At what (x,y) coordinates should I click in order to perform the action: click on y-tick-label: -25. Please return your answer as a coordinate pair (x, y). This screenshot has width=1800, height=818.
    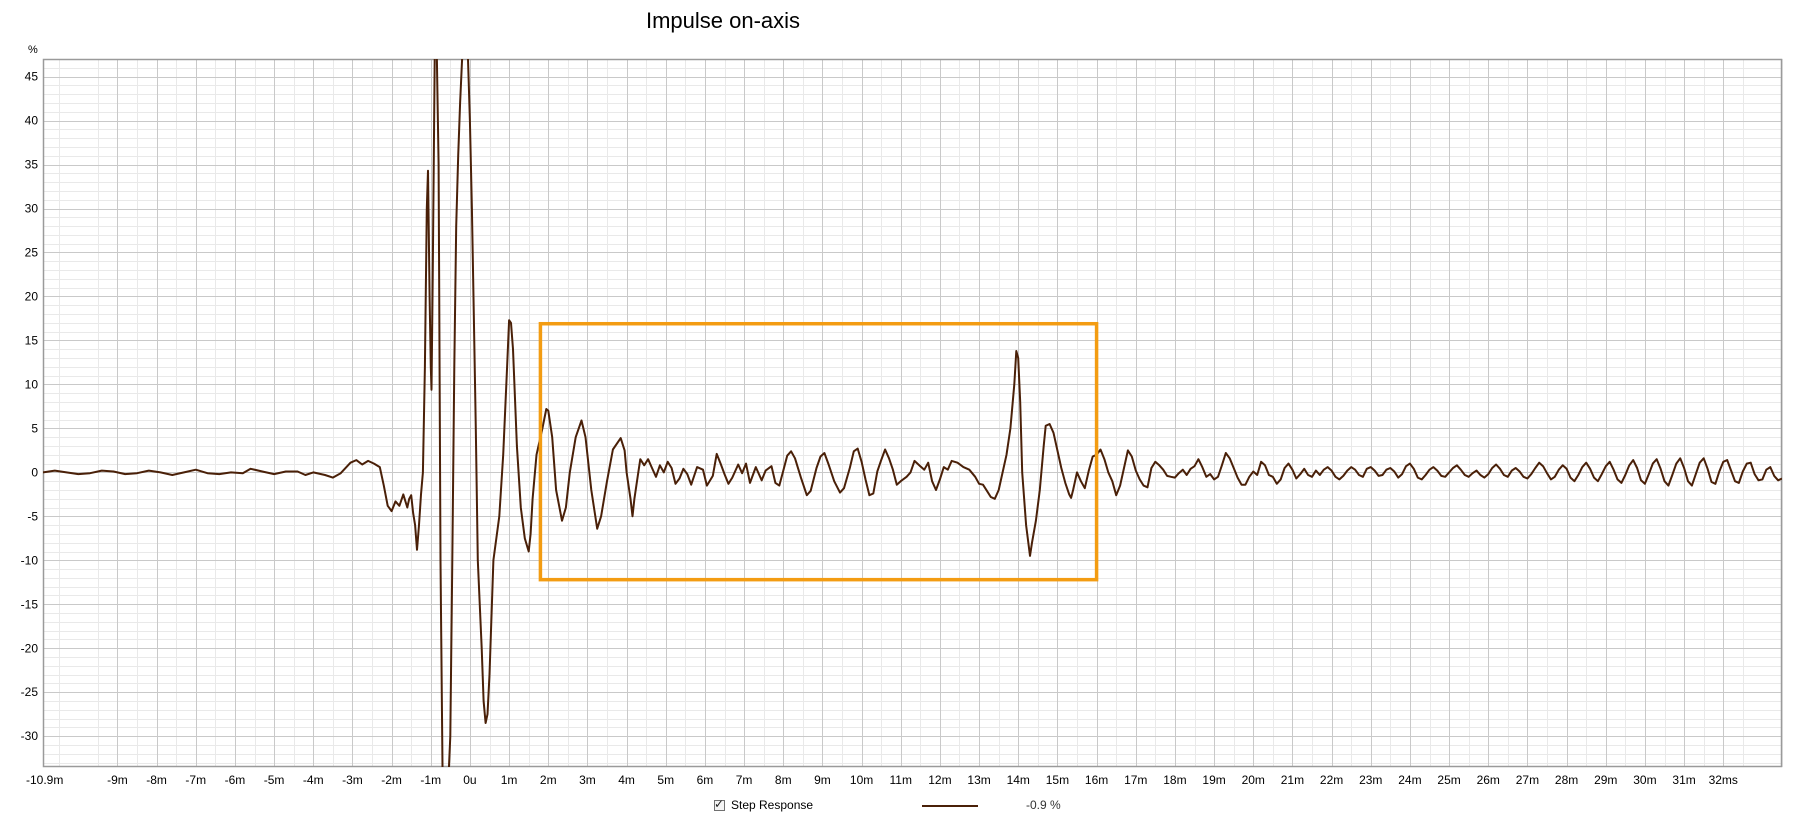
    Looking at the image, I should click on (30, 692).